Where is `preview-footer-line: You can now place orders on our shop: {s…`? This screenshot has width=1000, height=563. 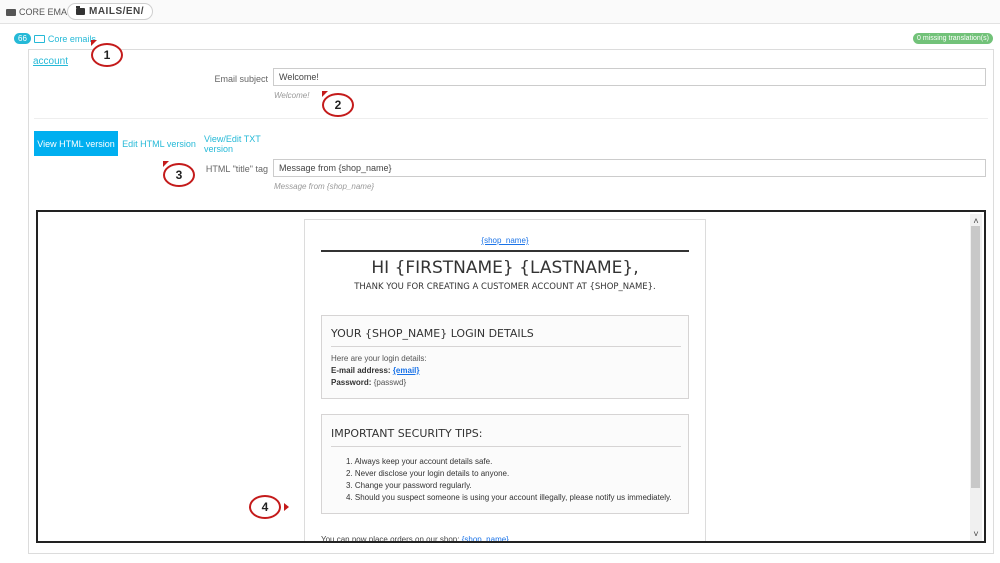
preview-footer-line: You can now place orders on our shop: {s… is located at coordinates (415, 539).